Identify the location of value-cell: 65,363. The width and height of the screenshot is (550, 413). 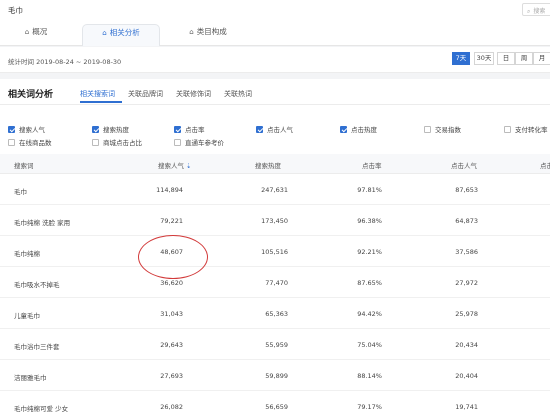
(276, 314).